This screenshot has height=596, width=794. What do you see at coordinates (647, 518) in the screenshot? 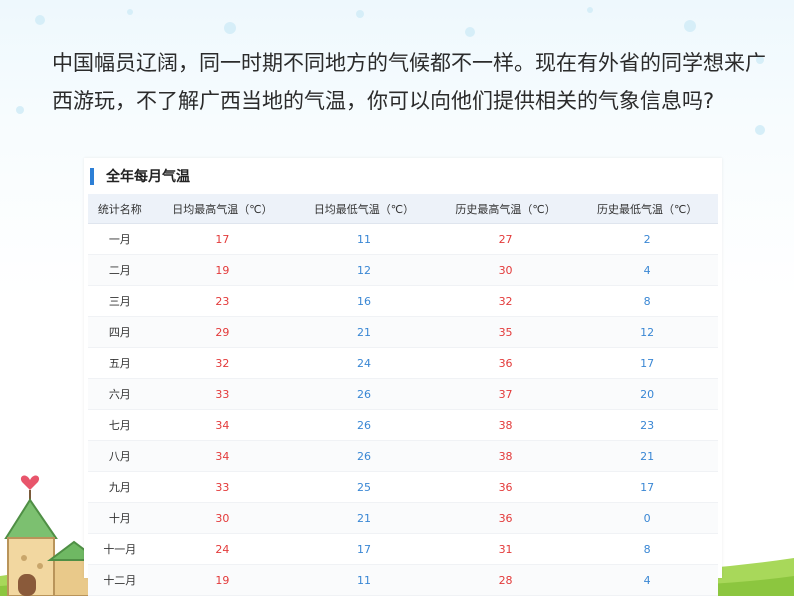
I see `record-low-cell: 0` at bounding box center [647, 518].